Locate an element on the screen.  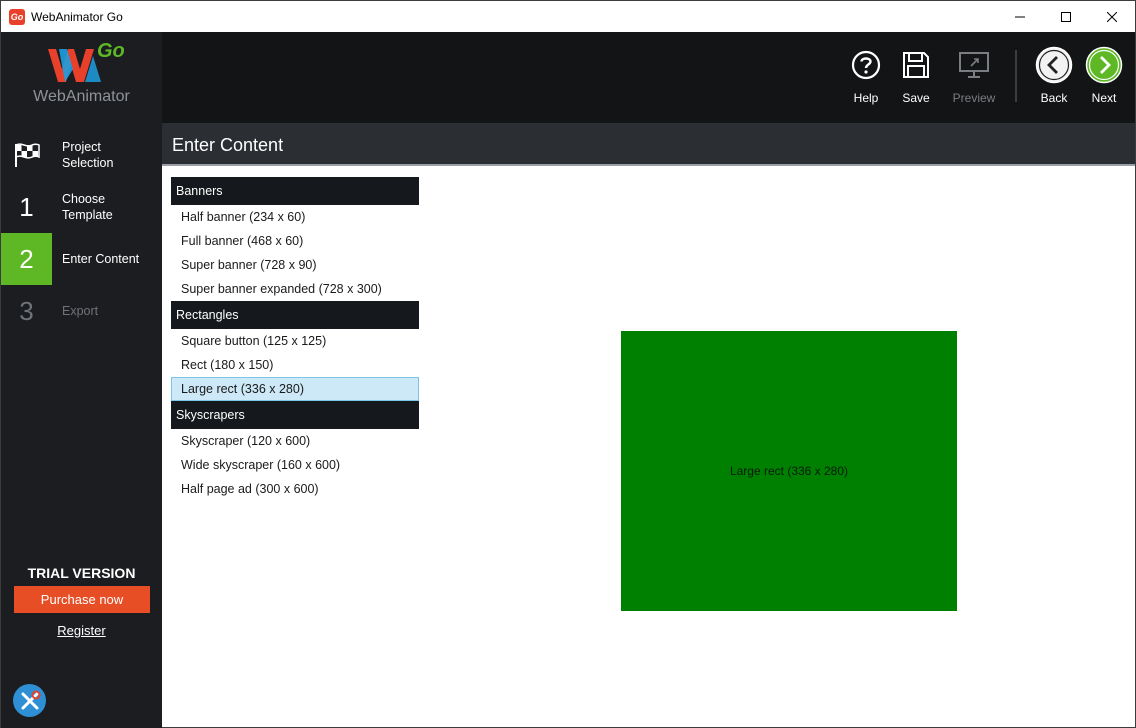
toolbar: Help Save Preview Back Next is located at coordinates (648, 77).